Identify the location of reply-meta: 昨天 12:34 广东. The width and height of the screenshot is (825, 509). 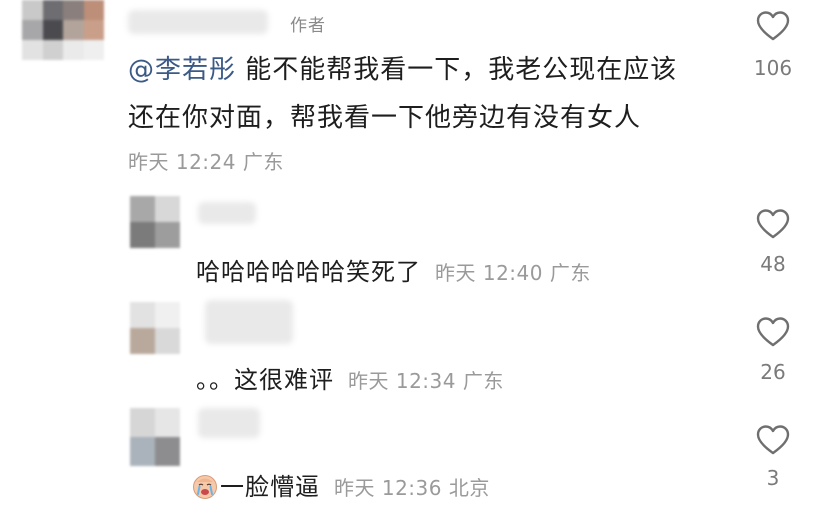
(426, 381).